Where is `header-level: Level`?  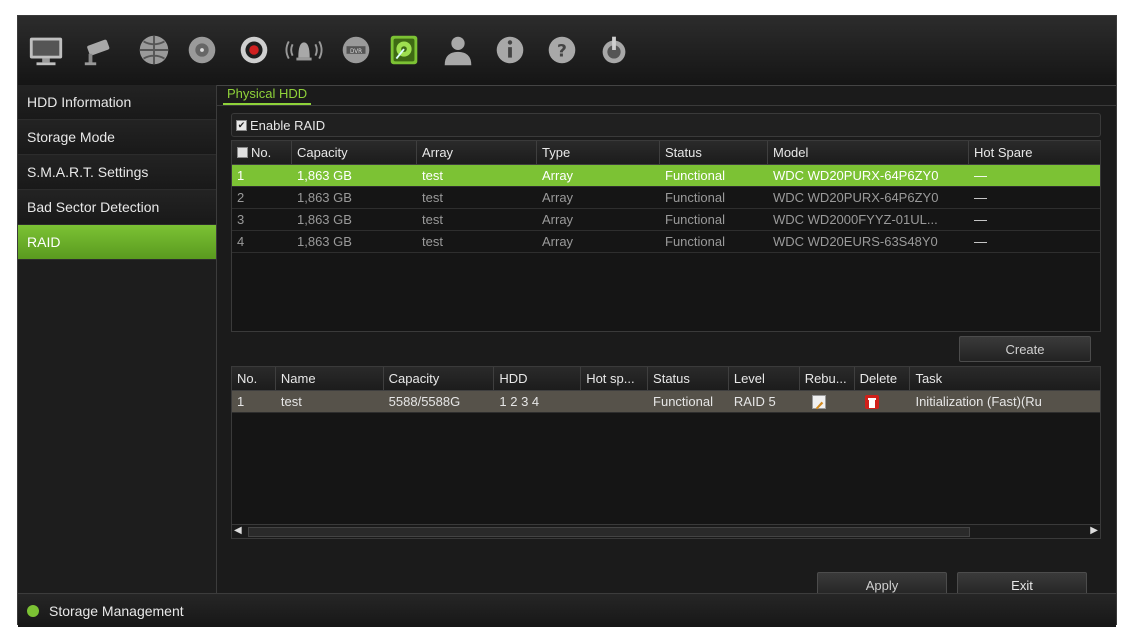
header-level: Level is located at coordinates (764, 378).